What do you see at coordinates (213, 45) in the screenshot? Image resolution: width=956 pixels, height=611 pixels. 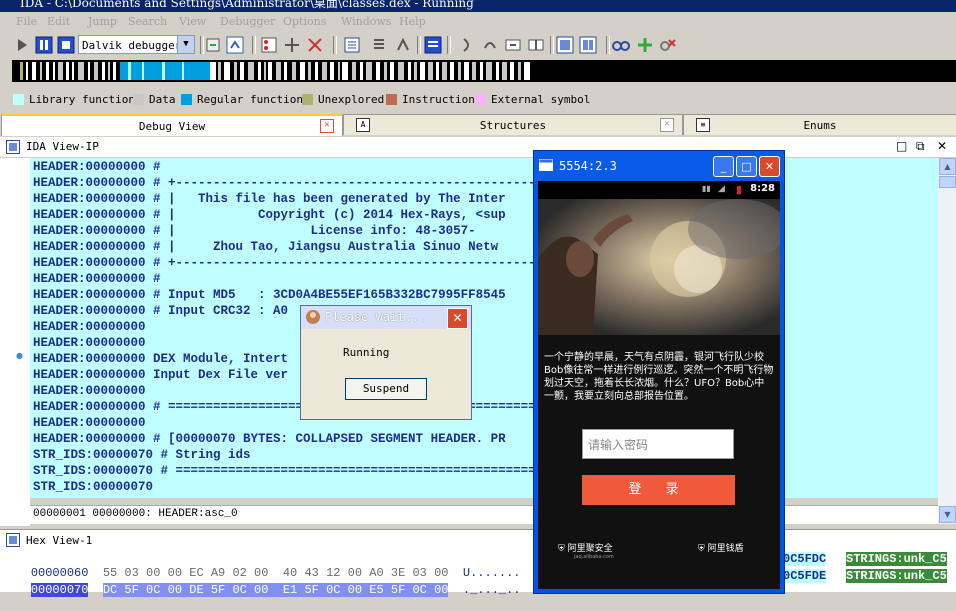 I see `attach-process-icon` at bounding box center [213, 45].